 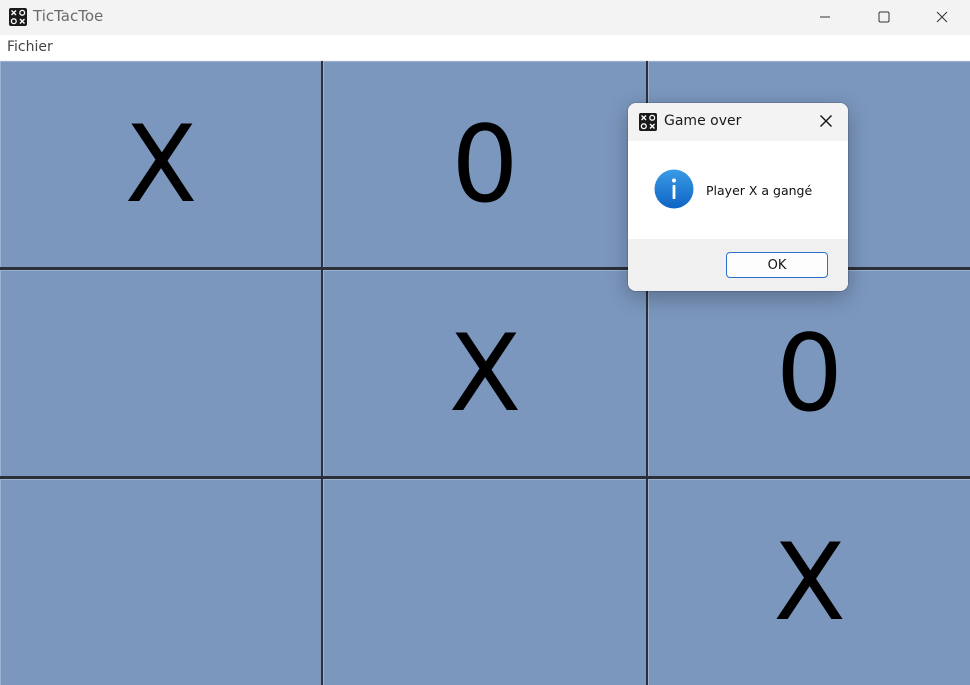 What do you see at coordinates (30, 47) in the screenshot?
I see `menu-item-fichier: Fichier` at bounding box center [30, 47].